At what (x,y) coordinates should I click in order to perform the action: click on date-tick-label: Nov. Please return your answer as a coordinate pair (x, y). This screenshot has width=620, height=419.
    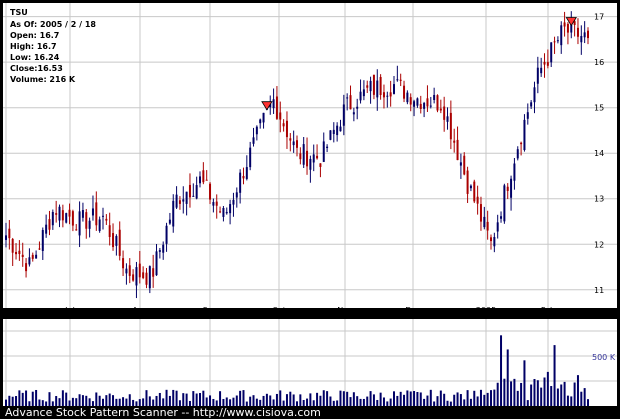
    Looking at the image, I should click on (345, 310).